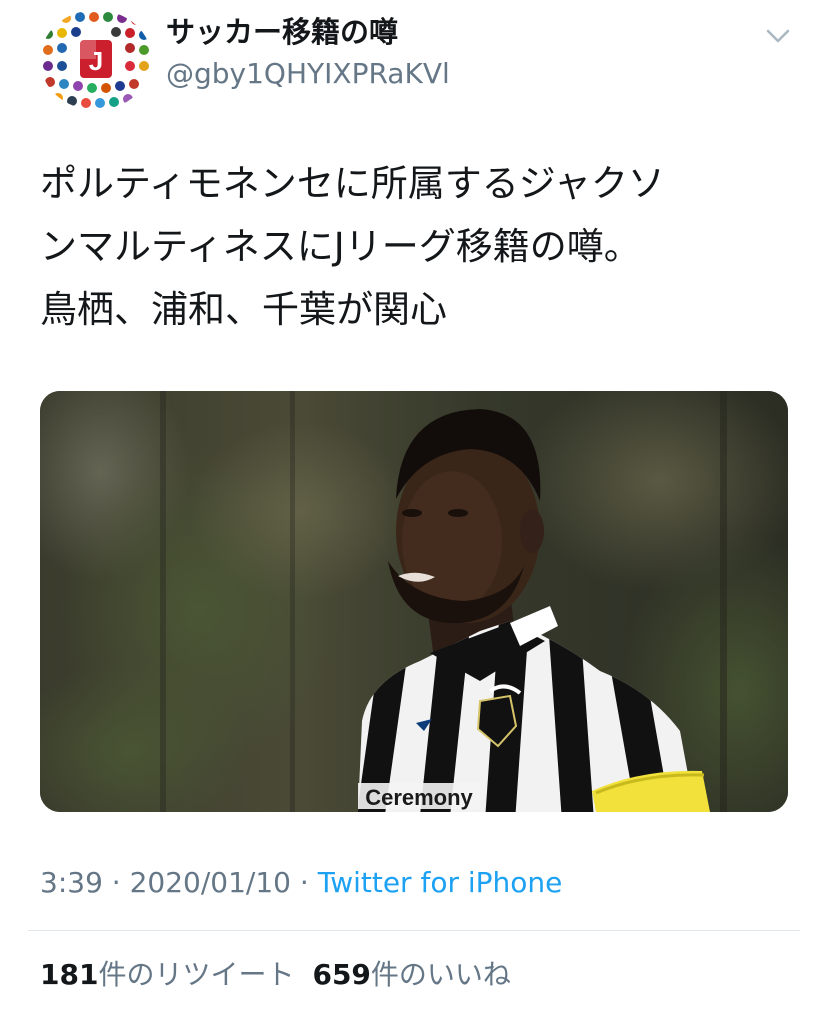 This screenshot has width=828, height=1013. I want to click on retweets-stat: 181件のリツイート, so click(167, 974).